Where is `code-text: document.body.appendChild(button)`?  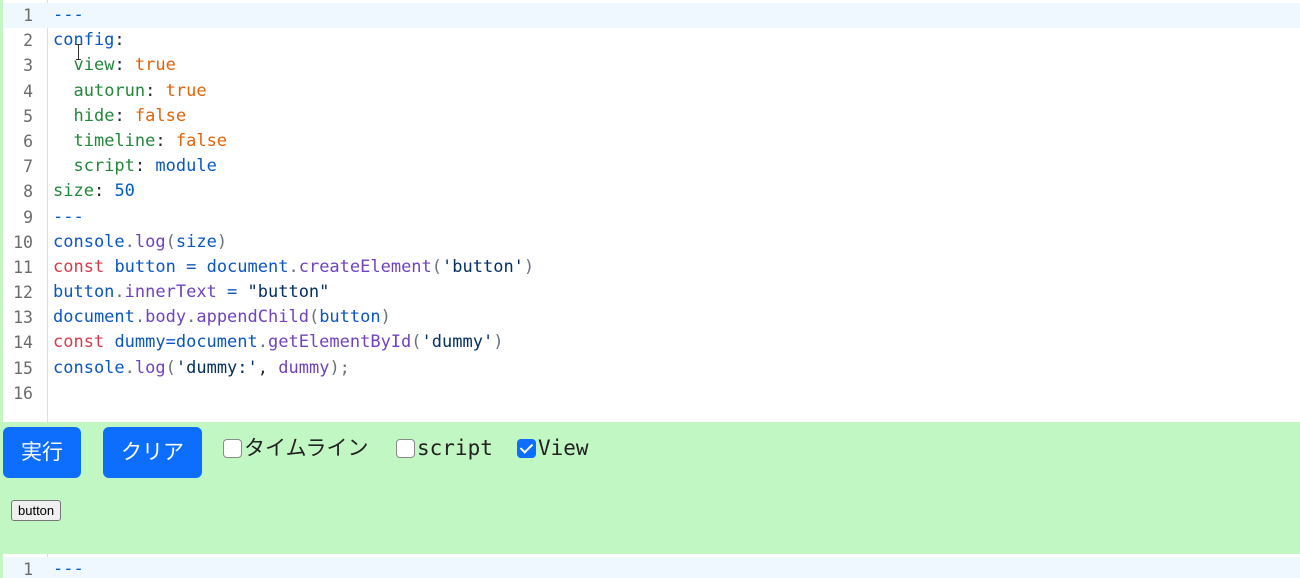
code-text: document.body.appendChild(button) is located at coordinates (222, 317).